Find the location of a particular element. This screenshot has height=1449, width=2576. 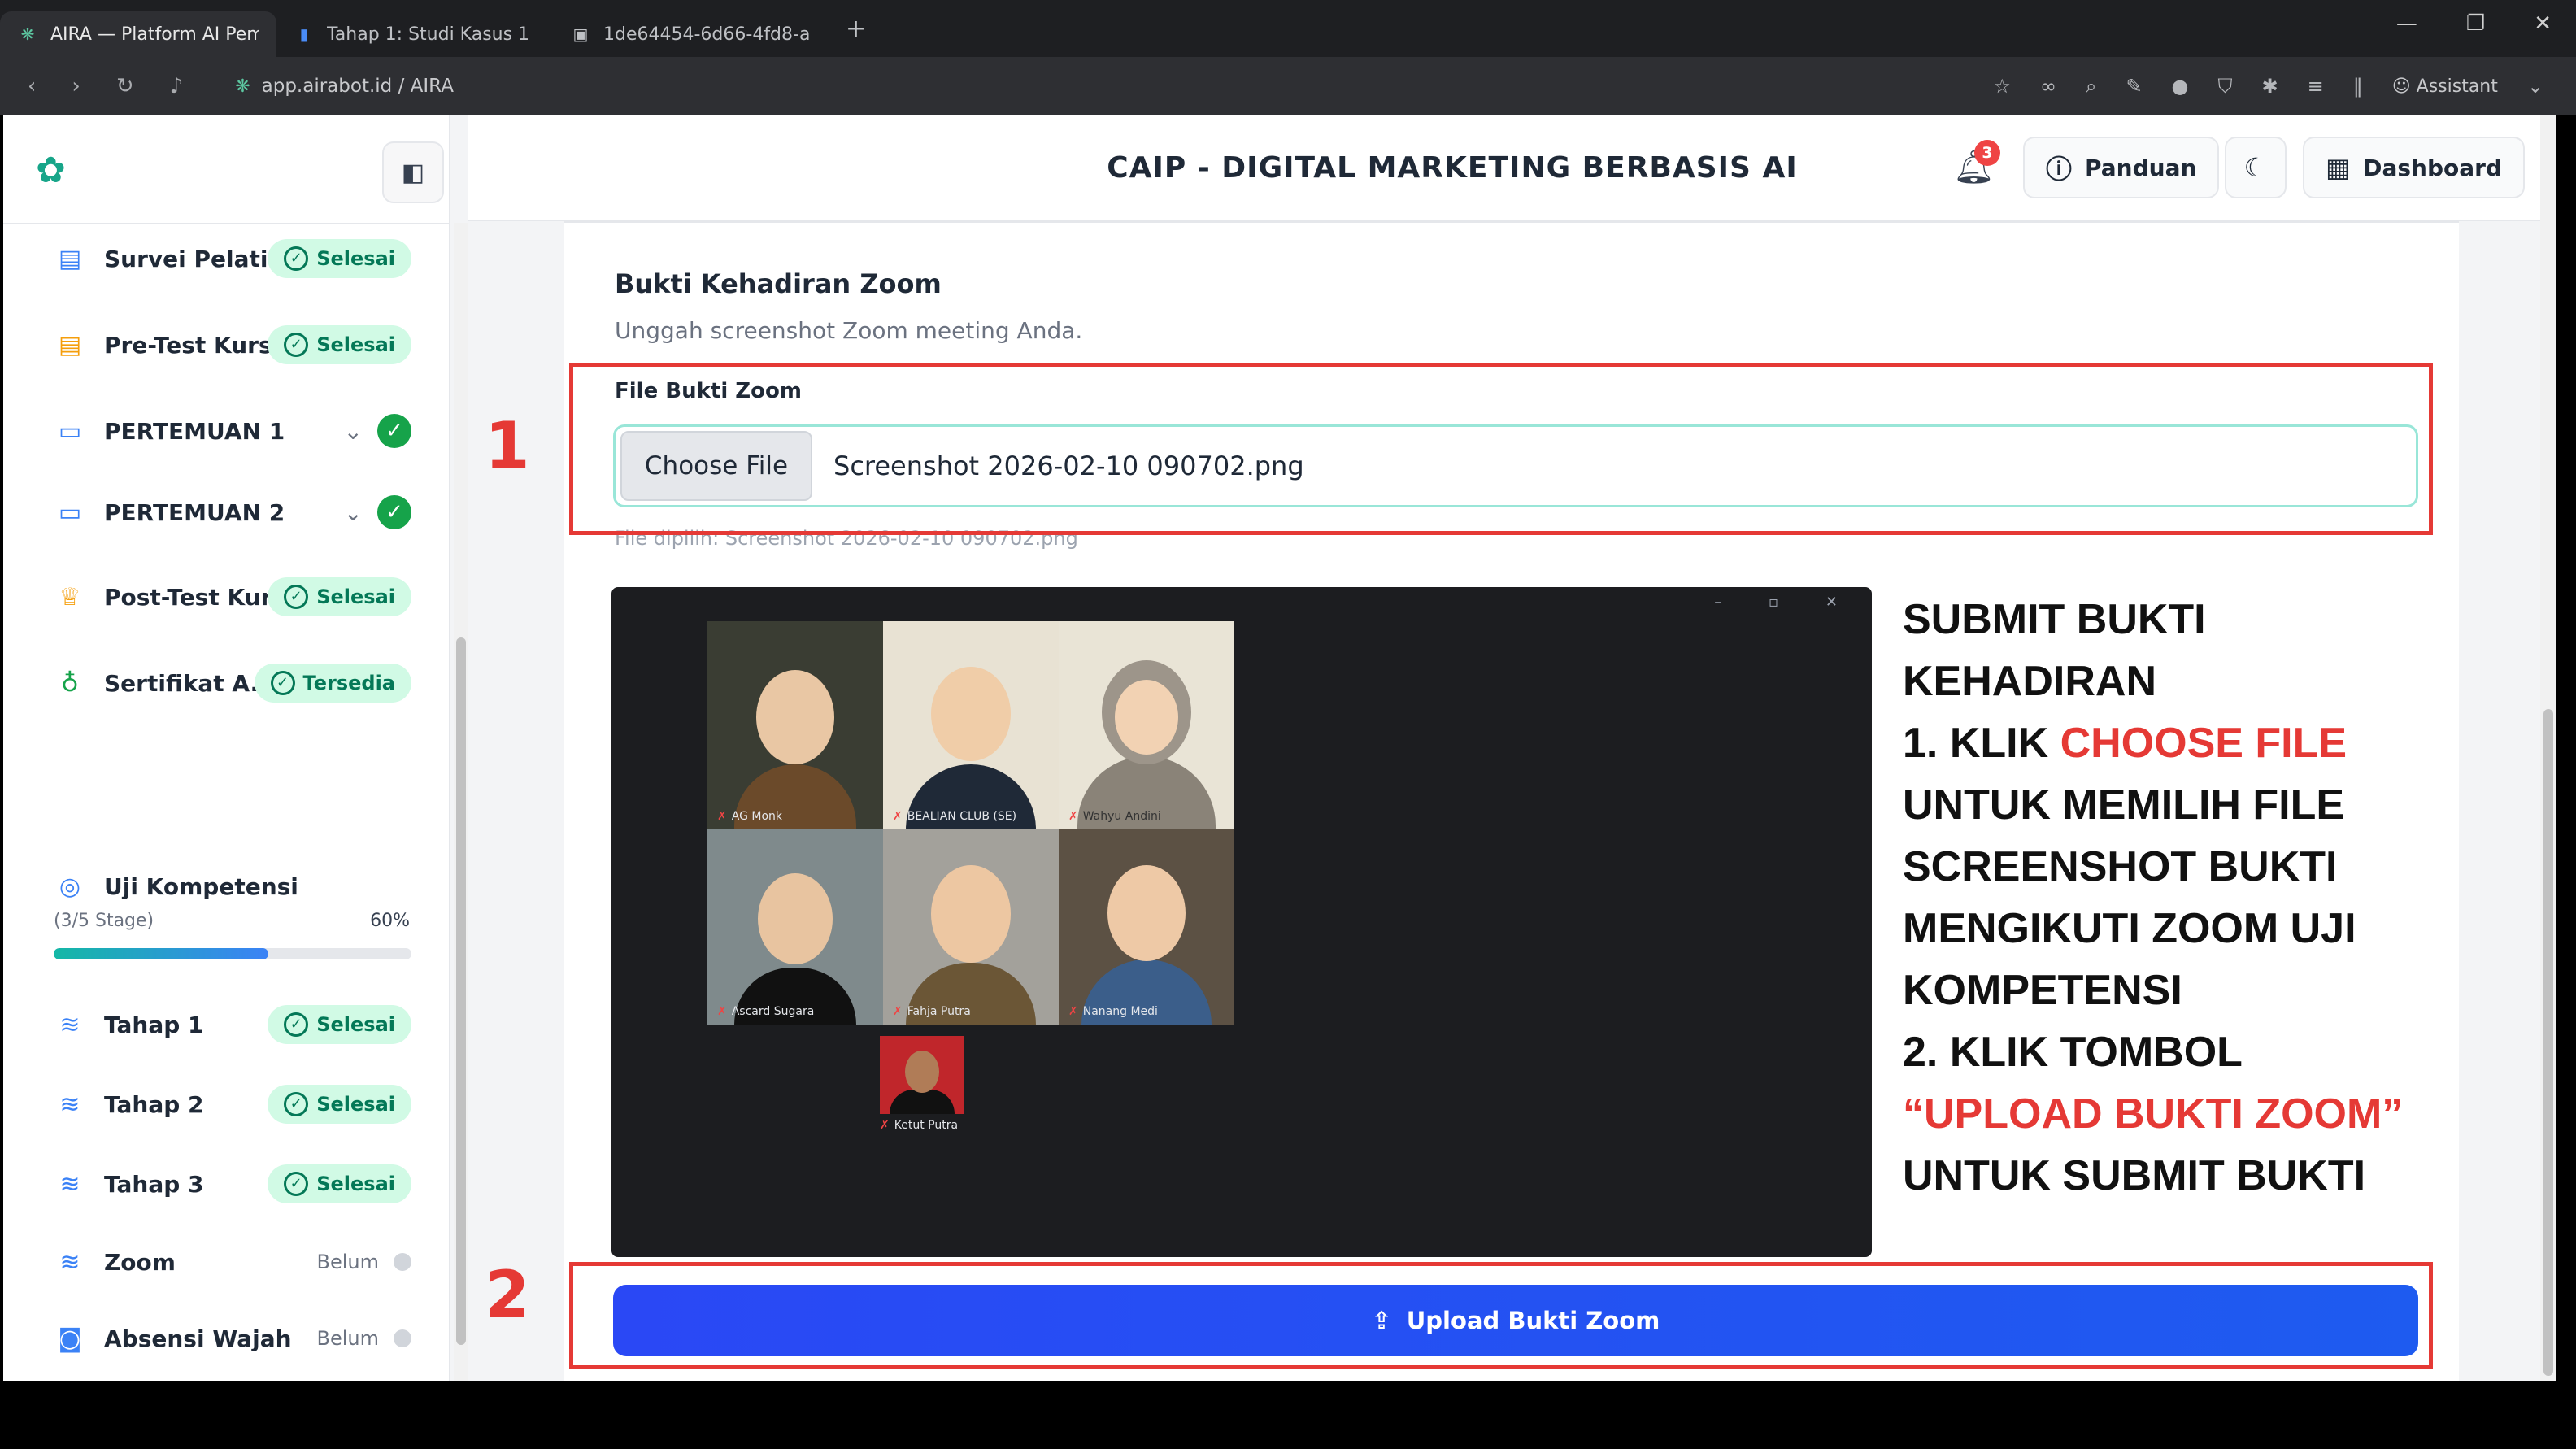

back-icon: ‹ is located at coordinates (32, 86).